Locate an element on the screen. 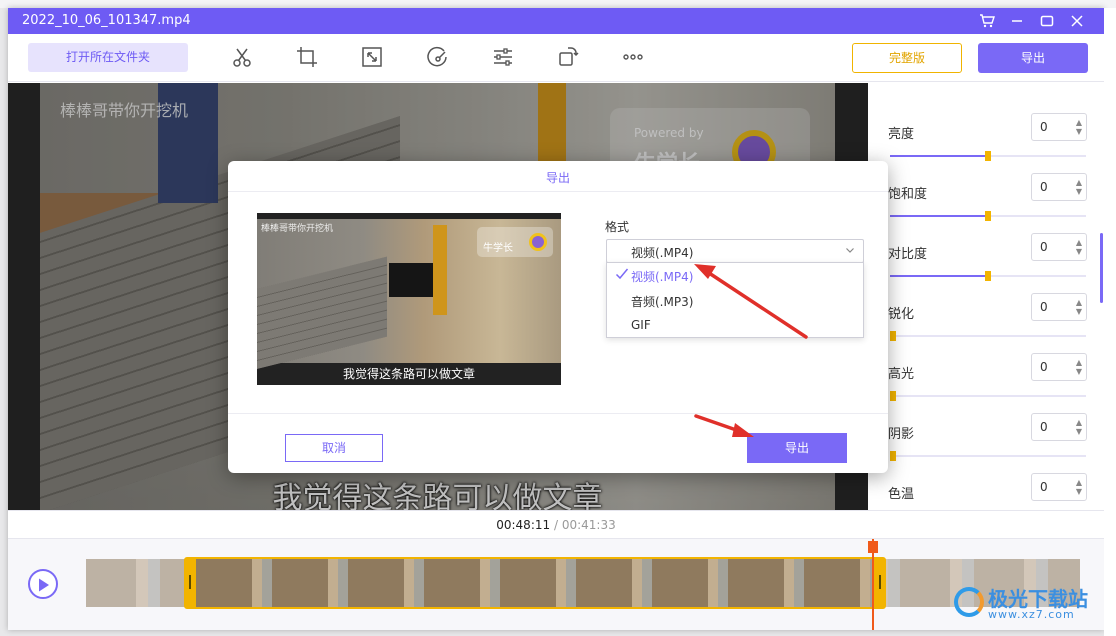 The height and width of the screenshot is (636, 1116). adjust-label: 色温 is located at coordinates (901, 494).